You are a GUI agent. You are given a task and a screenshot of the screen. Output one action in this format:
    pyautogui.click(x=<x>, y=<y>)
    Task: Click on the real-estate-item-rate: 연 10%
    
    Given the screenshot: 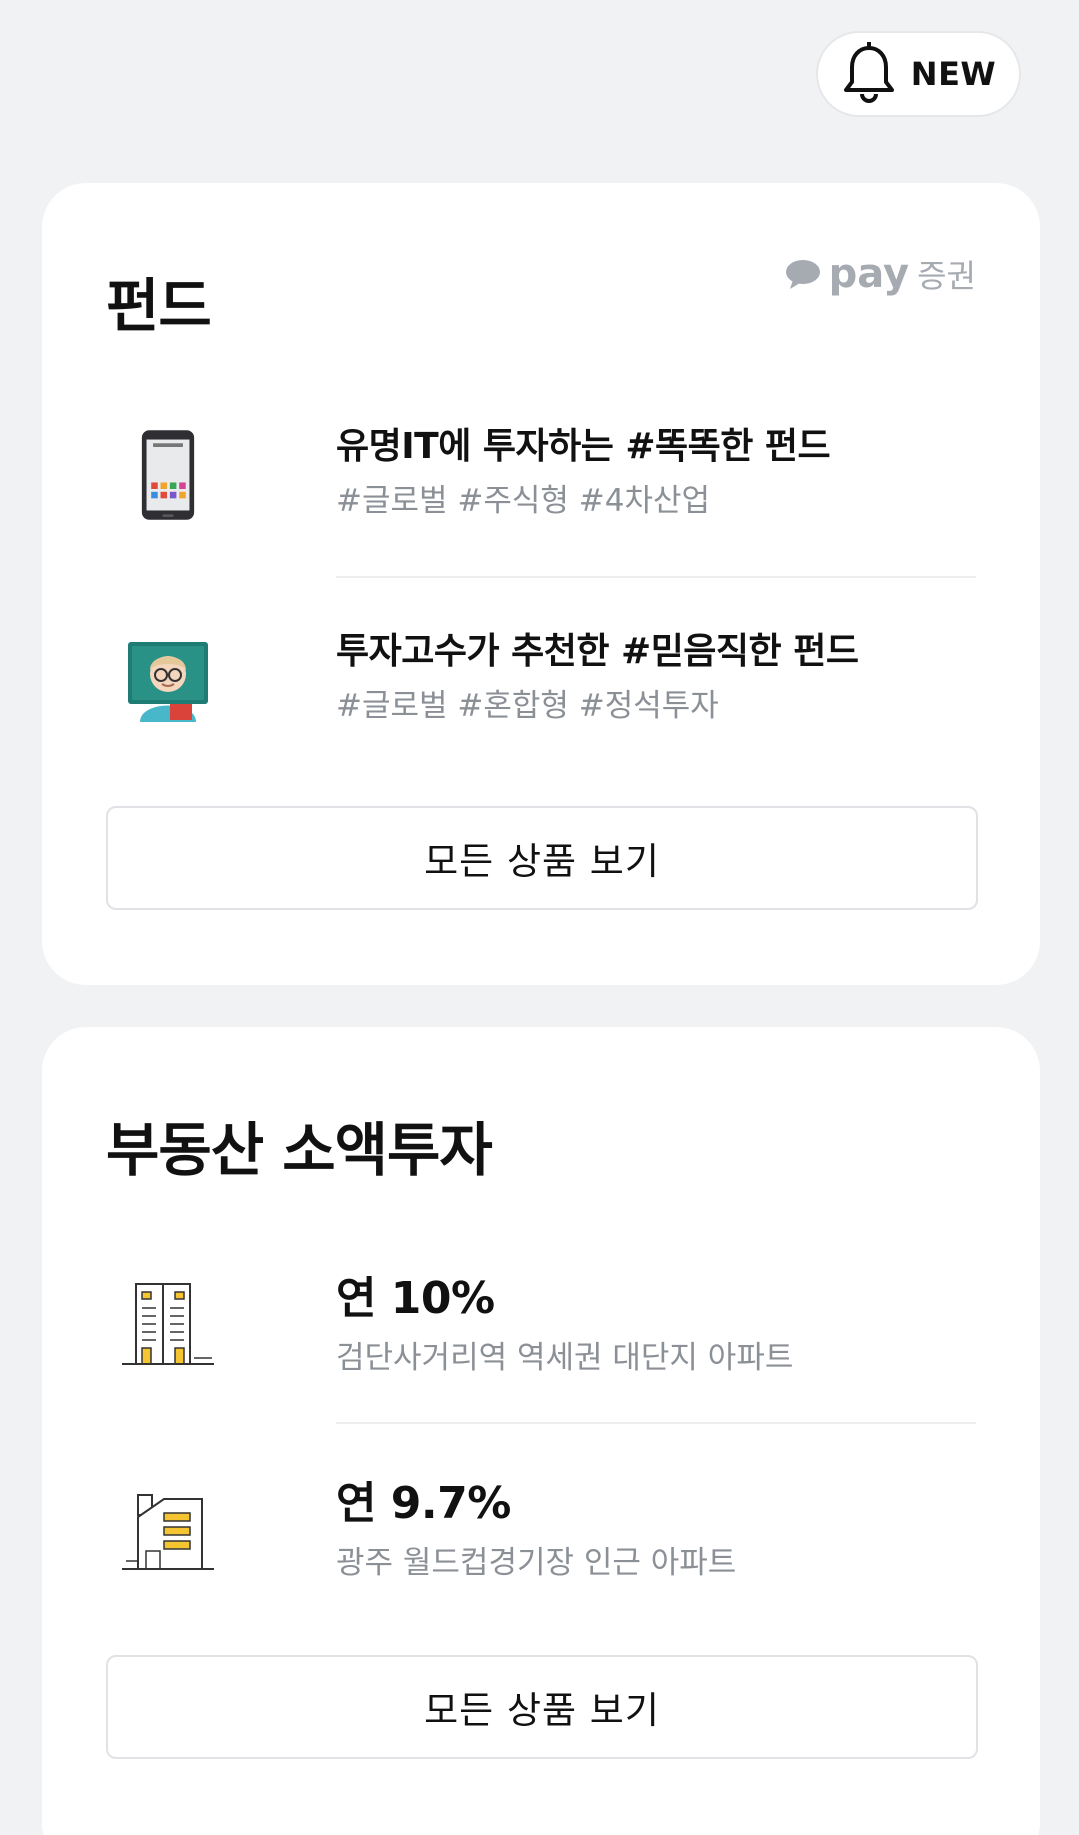 What is the action you would take?
    pyautogui.click(x=415, y=1298)
    